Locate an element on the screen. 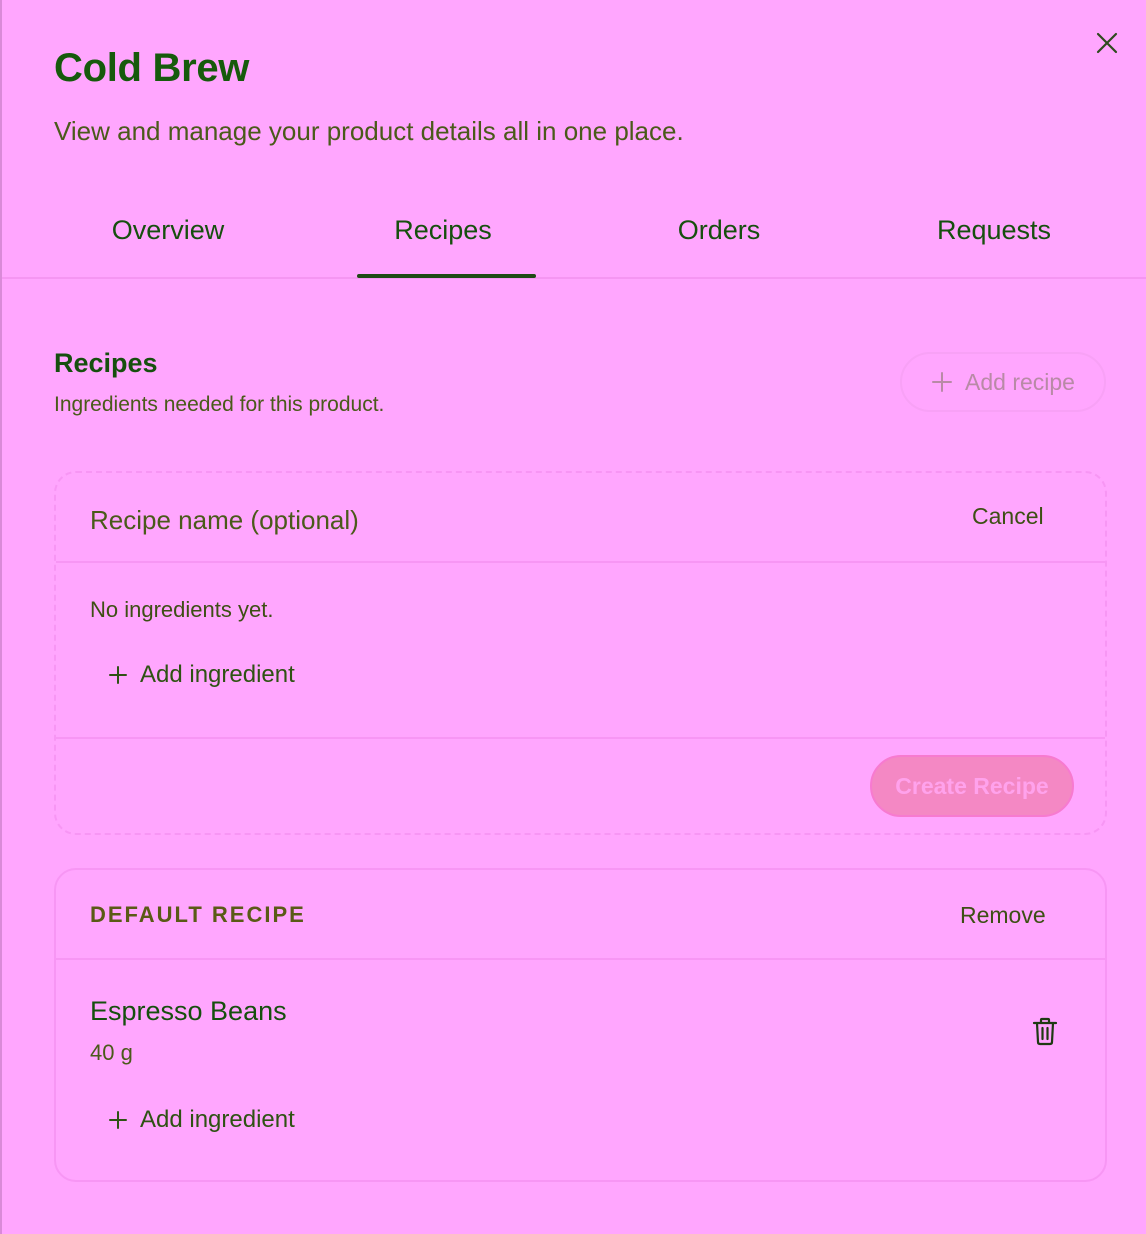 This screenshot has width=1146, height=1234. recipe-label: DEFAULT RECIPE is located at coordinates (198, 914).